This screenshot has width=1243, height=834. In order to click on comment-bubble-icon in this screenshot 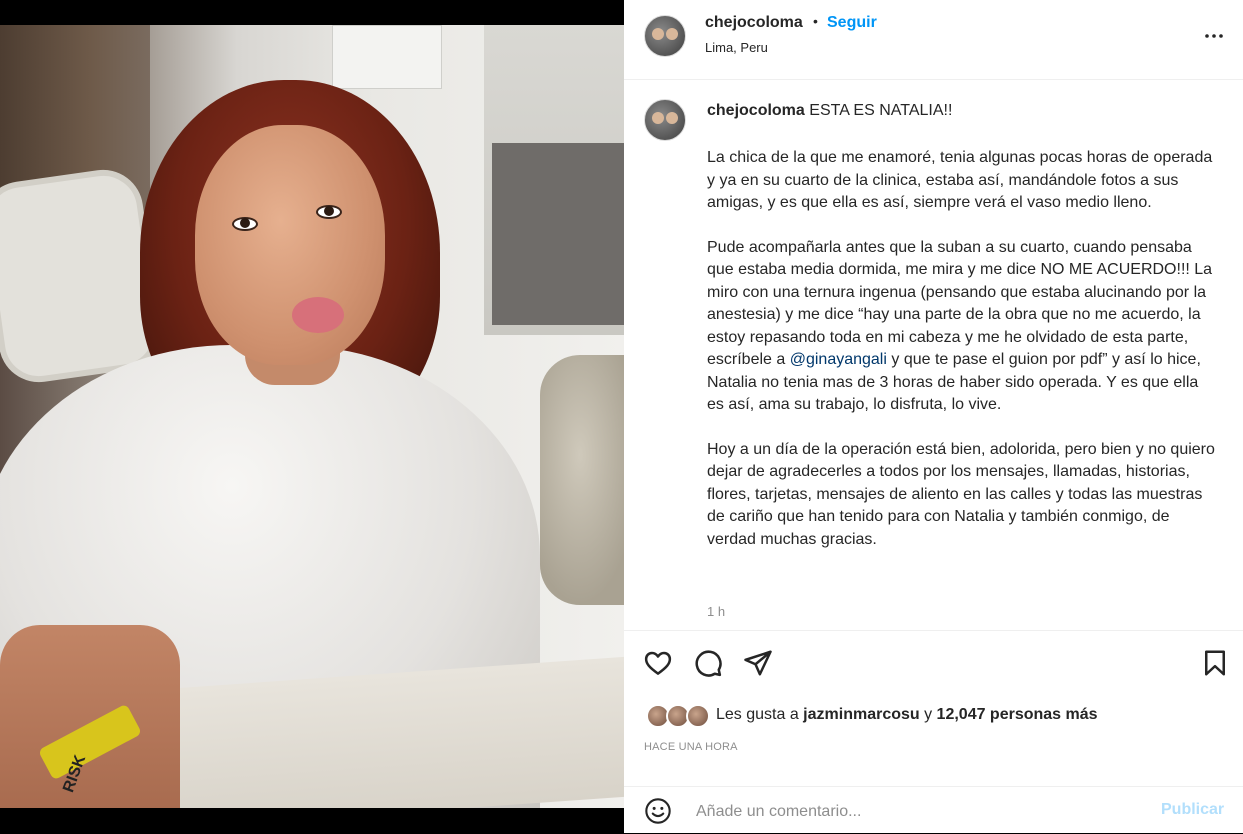, I will do `click(708, 663)`.